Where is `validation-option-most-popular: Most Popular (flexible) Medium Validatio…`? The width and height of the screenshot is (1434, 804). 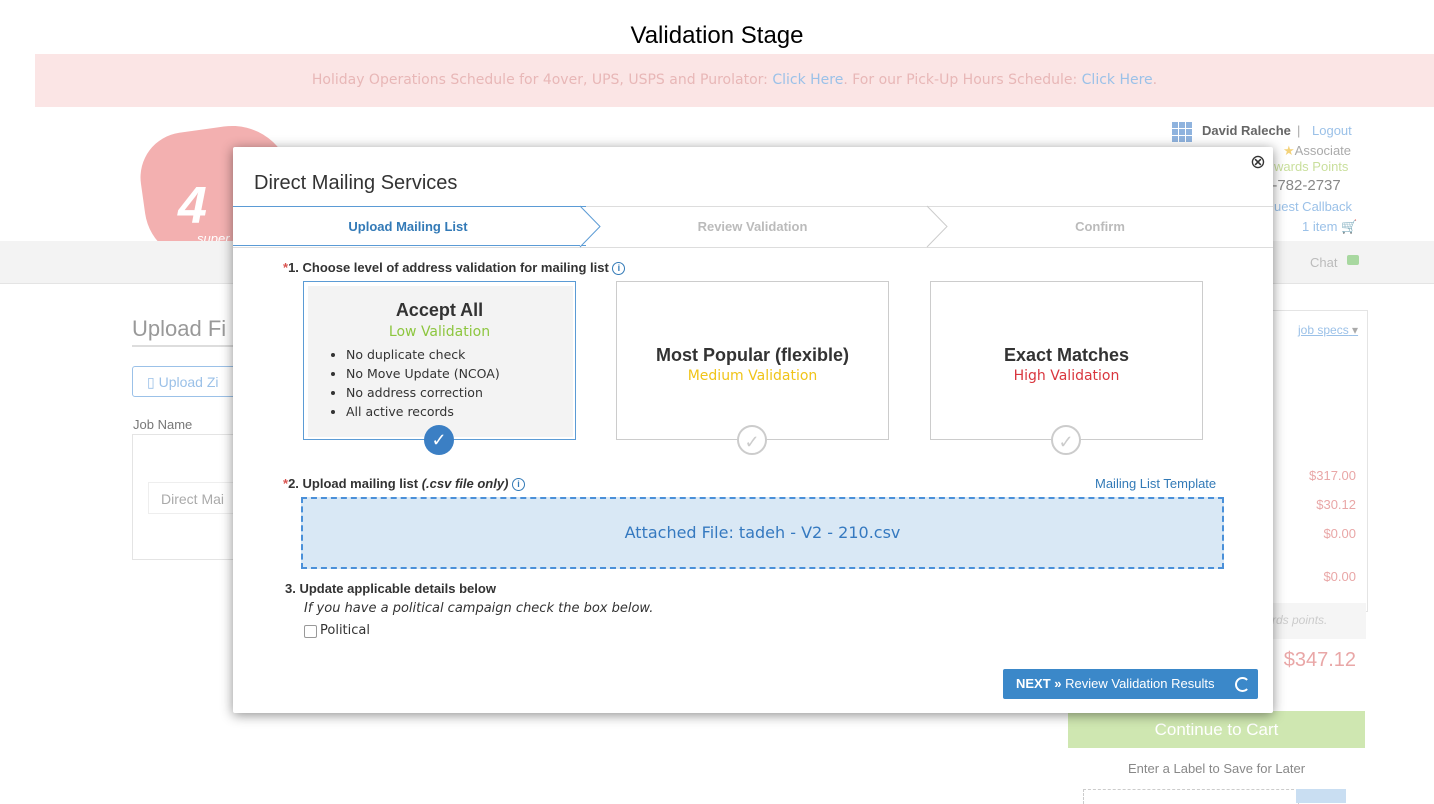 validation-option-most-popular: Most Popular (flexible) Medium Validatio… is located at coordinates (752, 360).